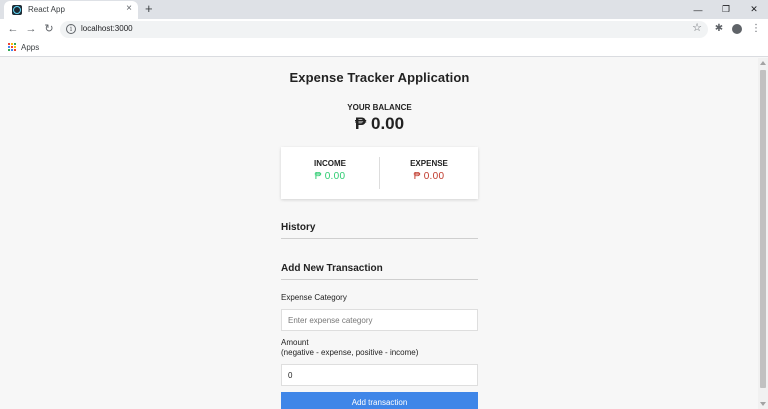  Describe the element at coordinates (31, 29) in the screenshot. I see `forward-arrow-icon: →` at that location.